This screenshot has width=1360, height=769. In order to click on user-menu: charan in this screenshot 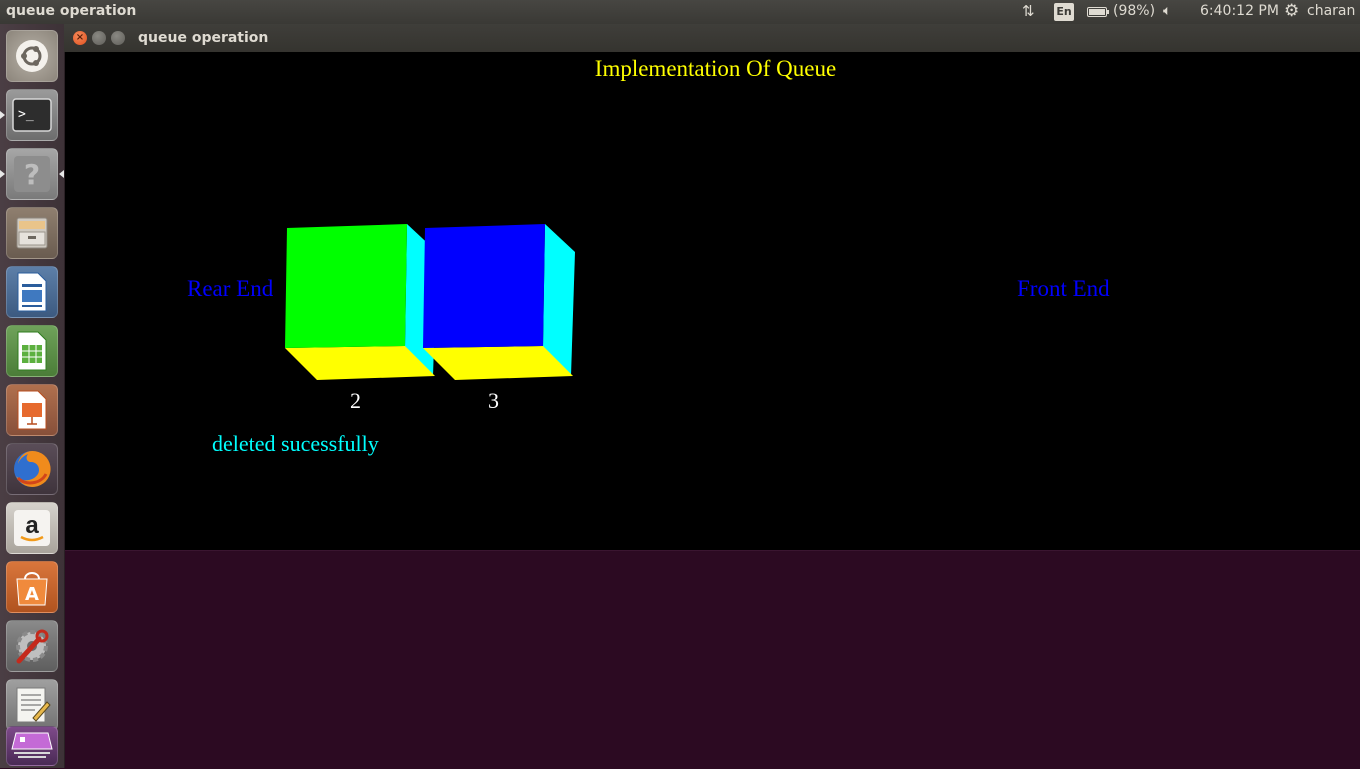, I will do `click(1331, 11)`.